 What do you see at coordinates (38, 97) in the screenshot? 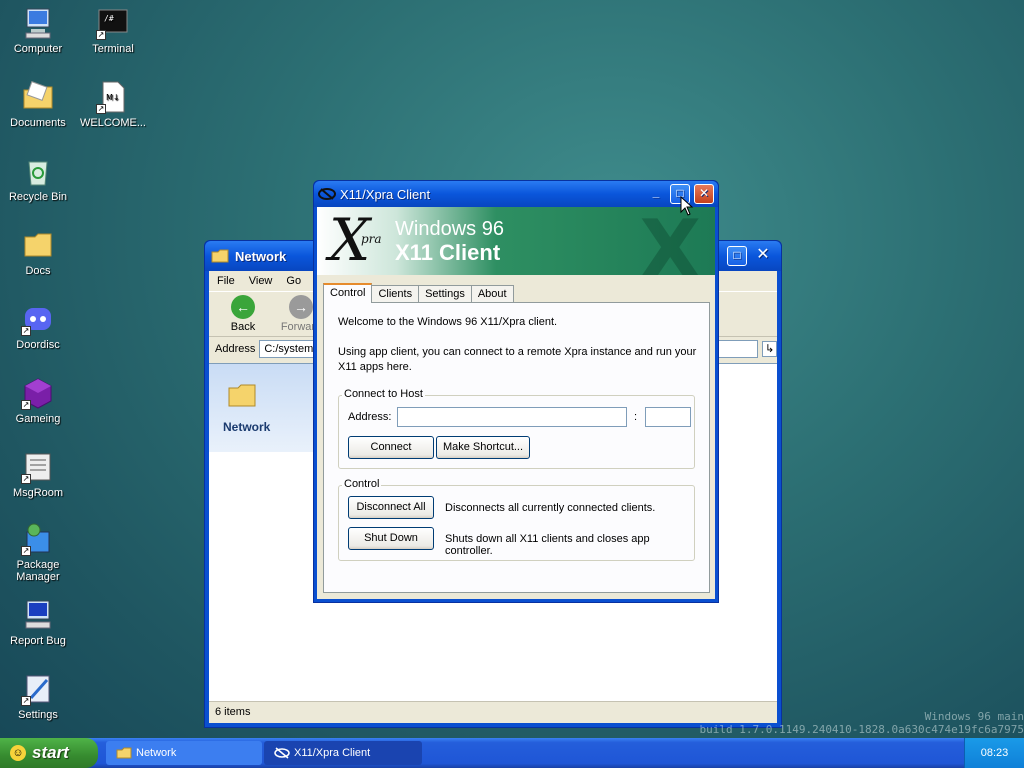
I see `documents-folder-icon` at bounding box center [38, 97].